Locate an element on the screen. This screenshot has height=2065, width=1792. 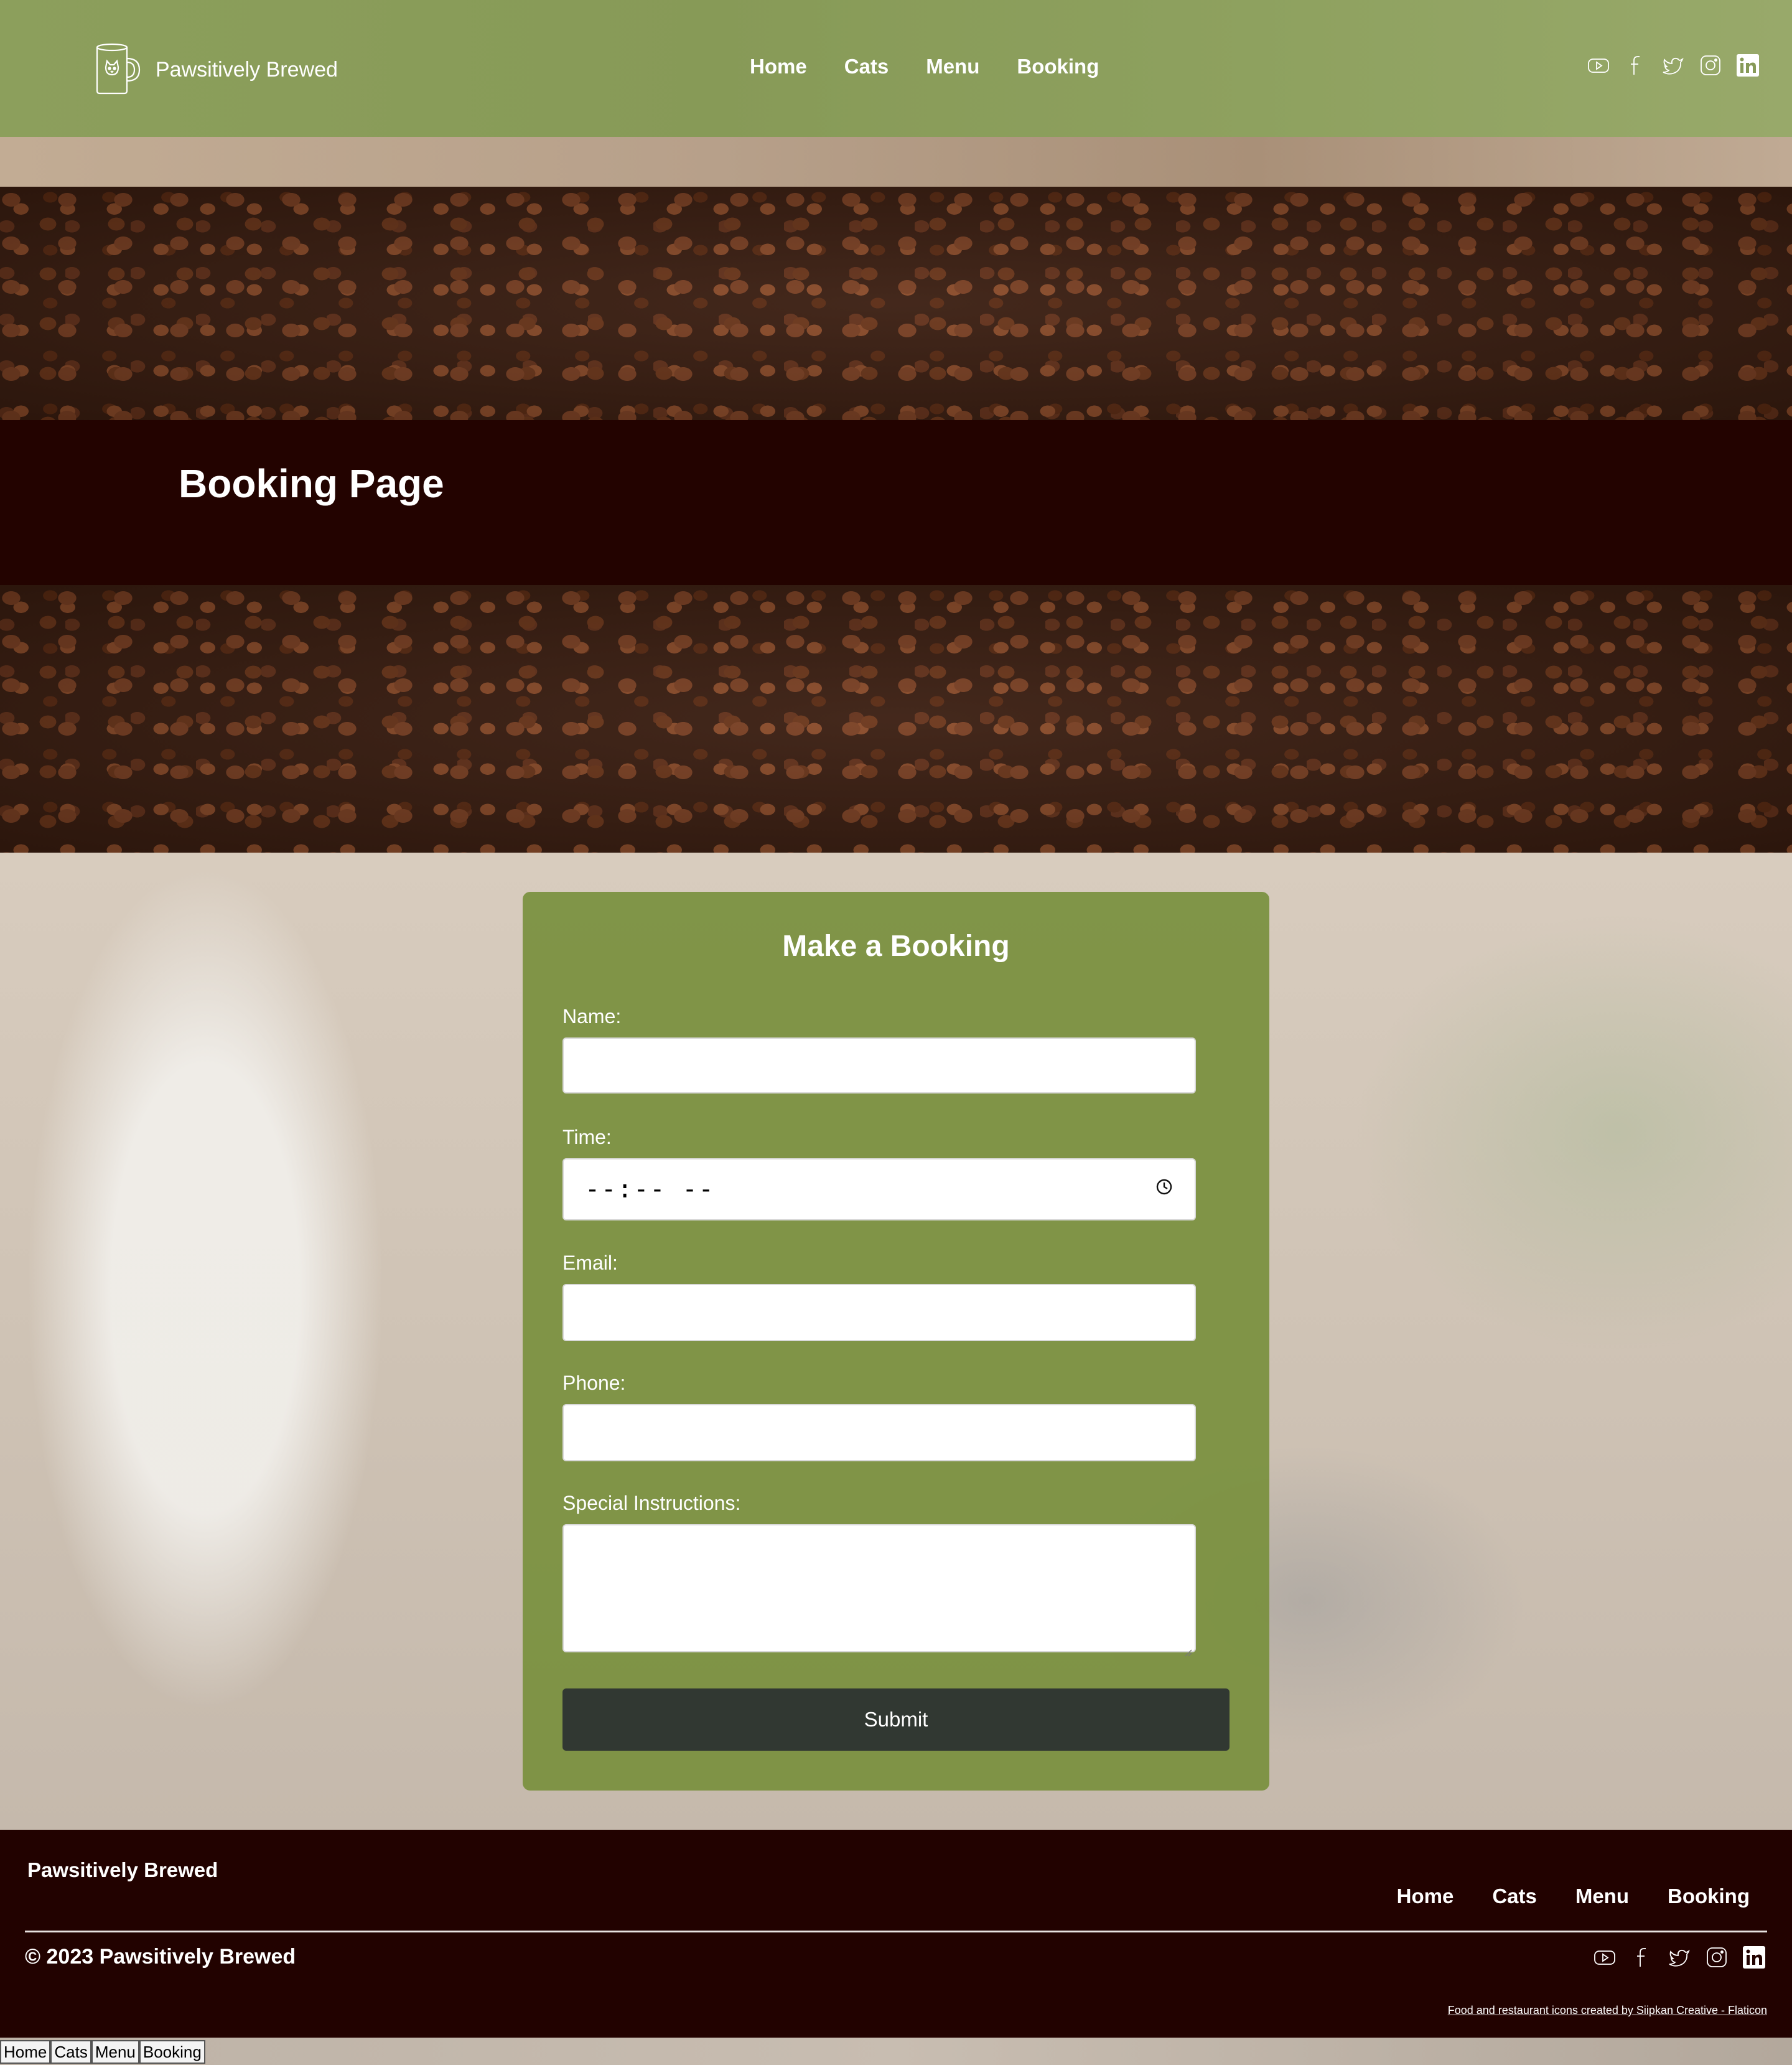
bottom-nav-cats: Cats is located at coordinates (70, 2052).